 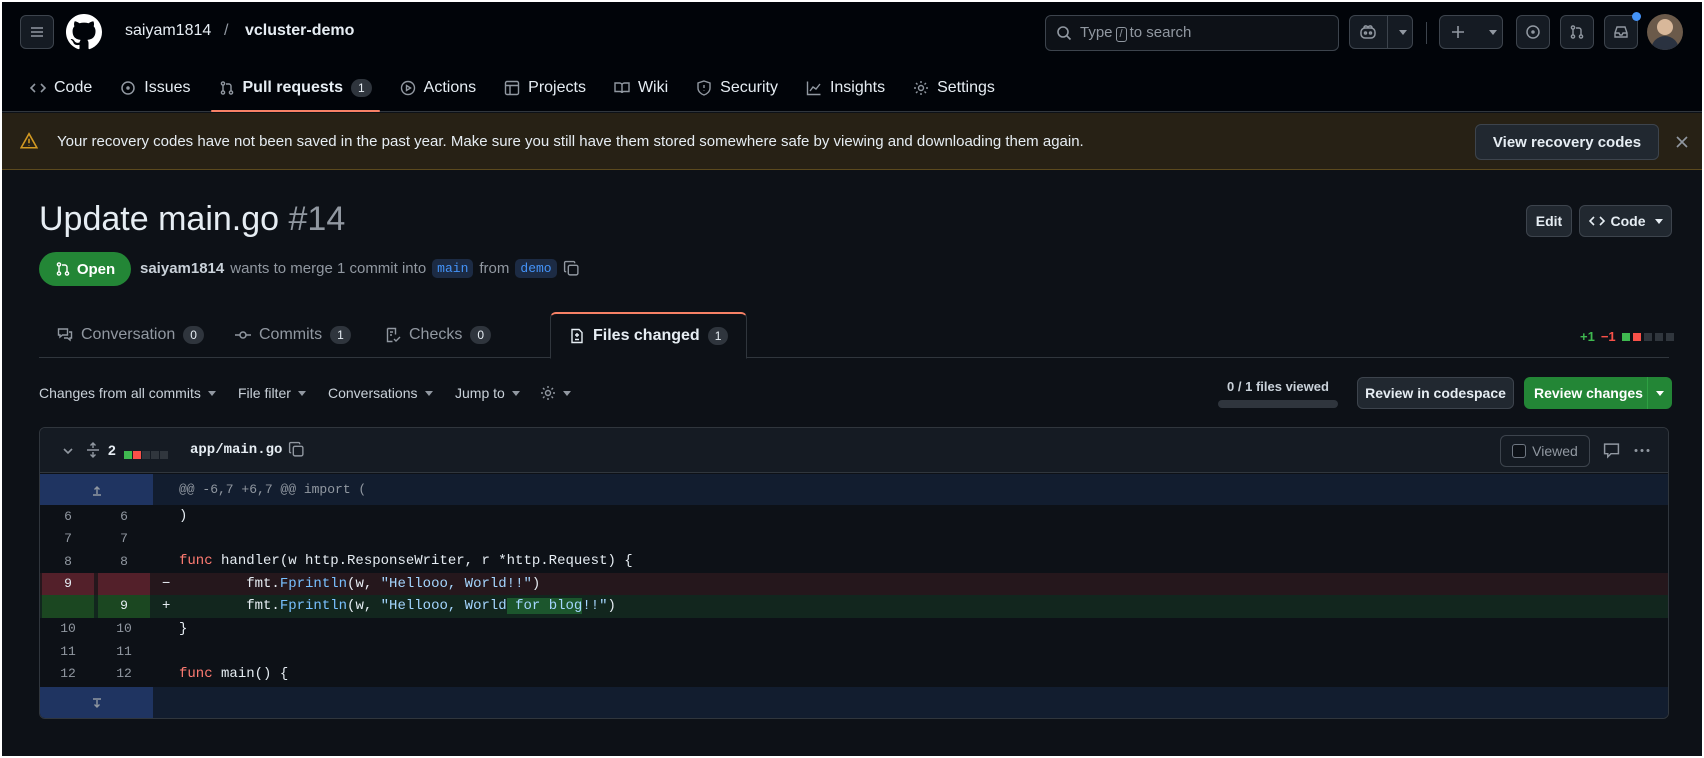 What do you see at coordinates (295, 88) in the screenshot?
I see `nav-pull-requests: Pull requests 1` at bounding box center [295, 88].